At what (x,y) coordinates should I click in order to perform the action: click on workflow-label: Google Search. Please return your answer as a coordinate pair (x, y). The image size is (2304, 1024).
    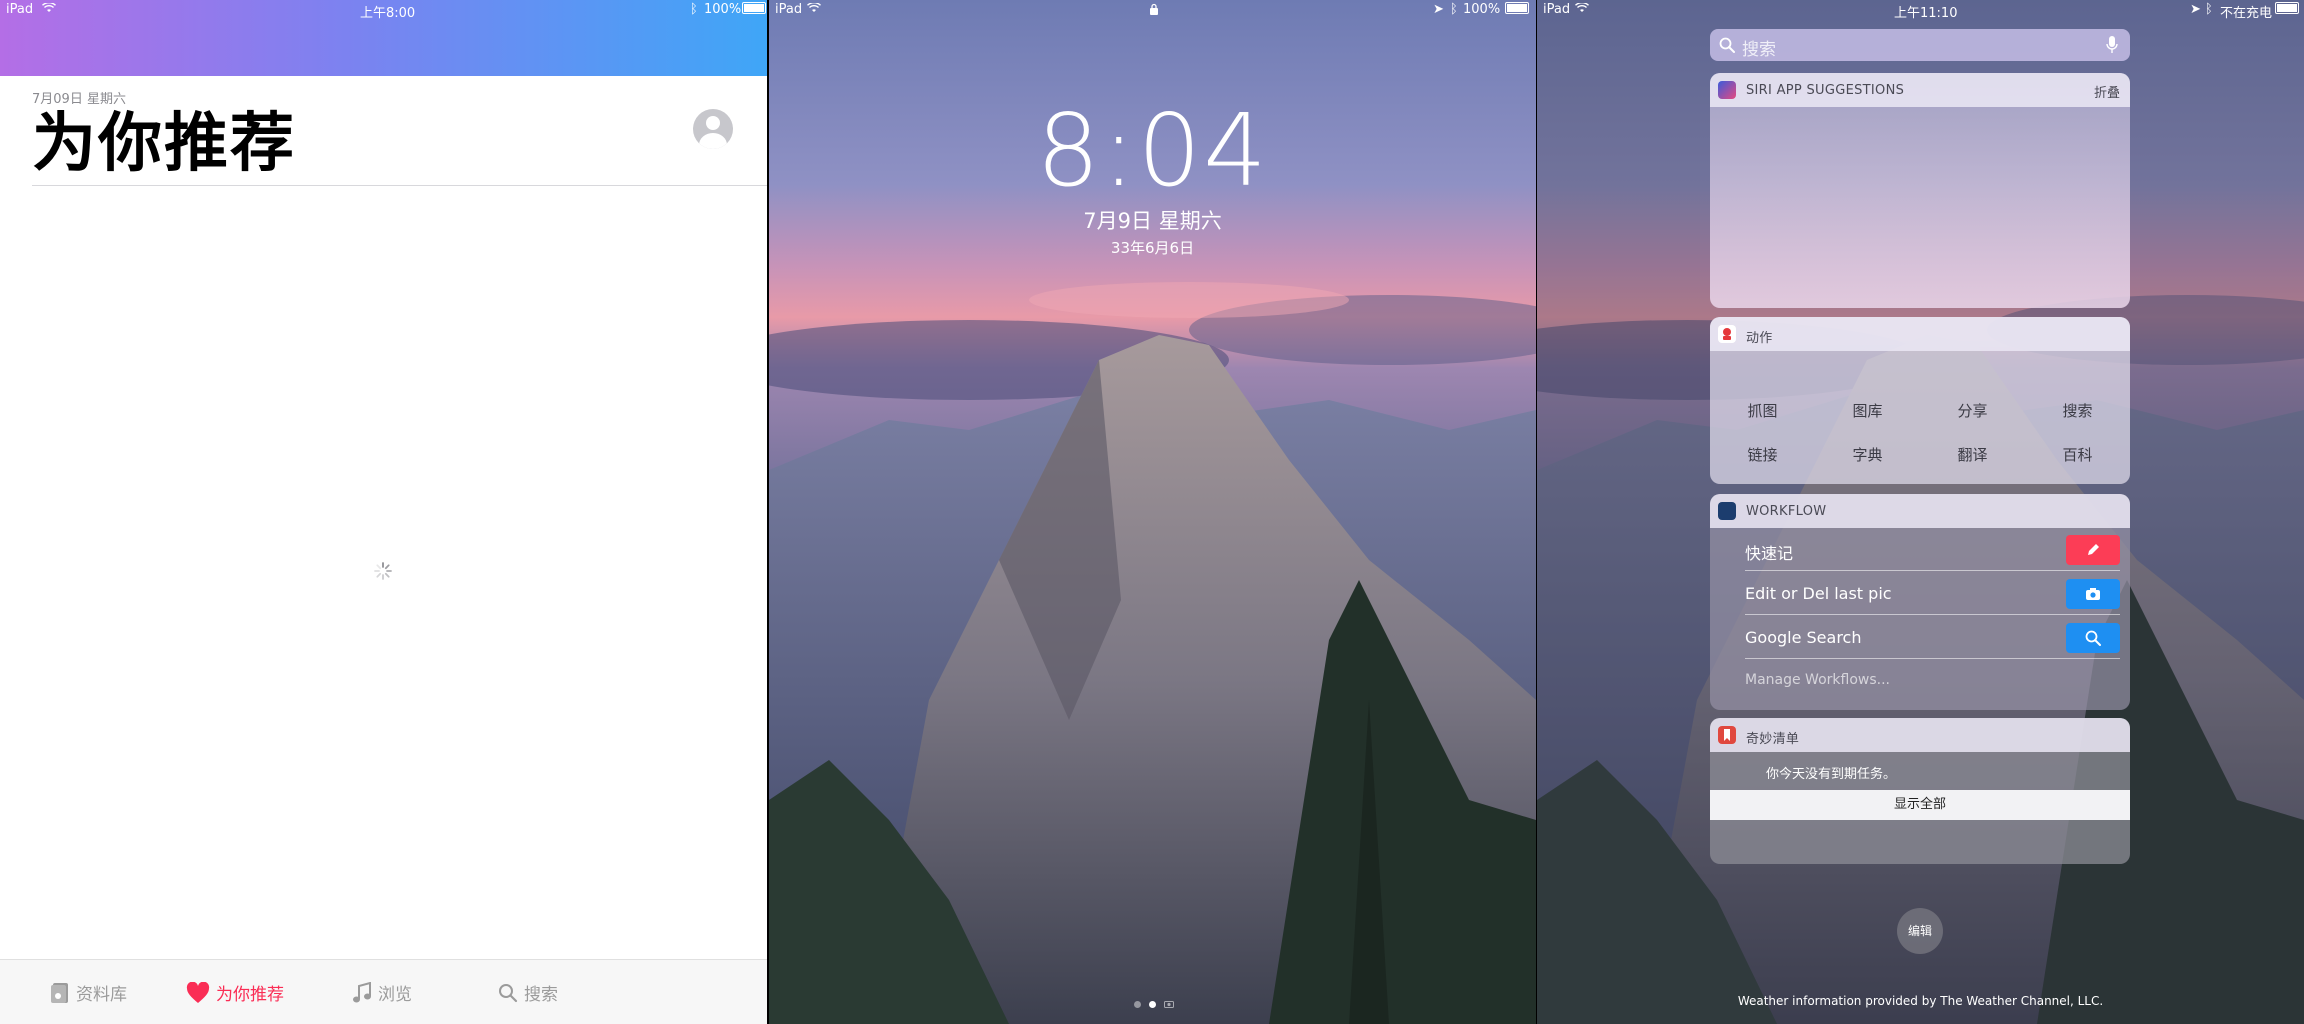
    Looking at the image, I should click on (1803, 637).